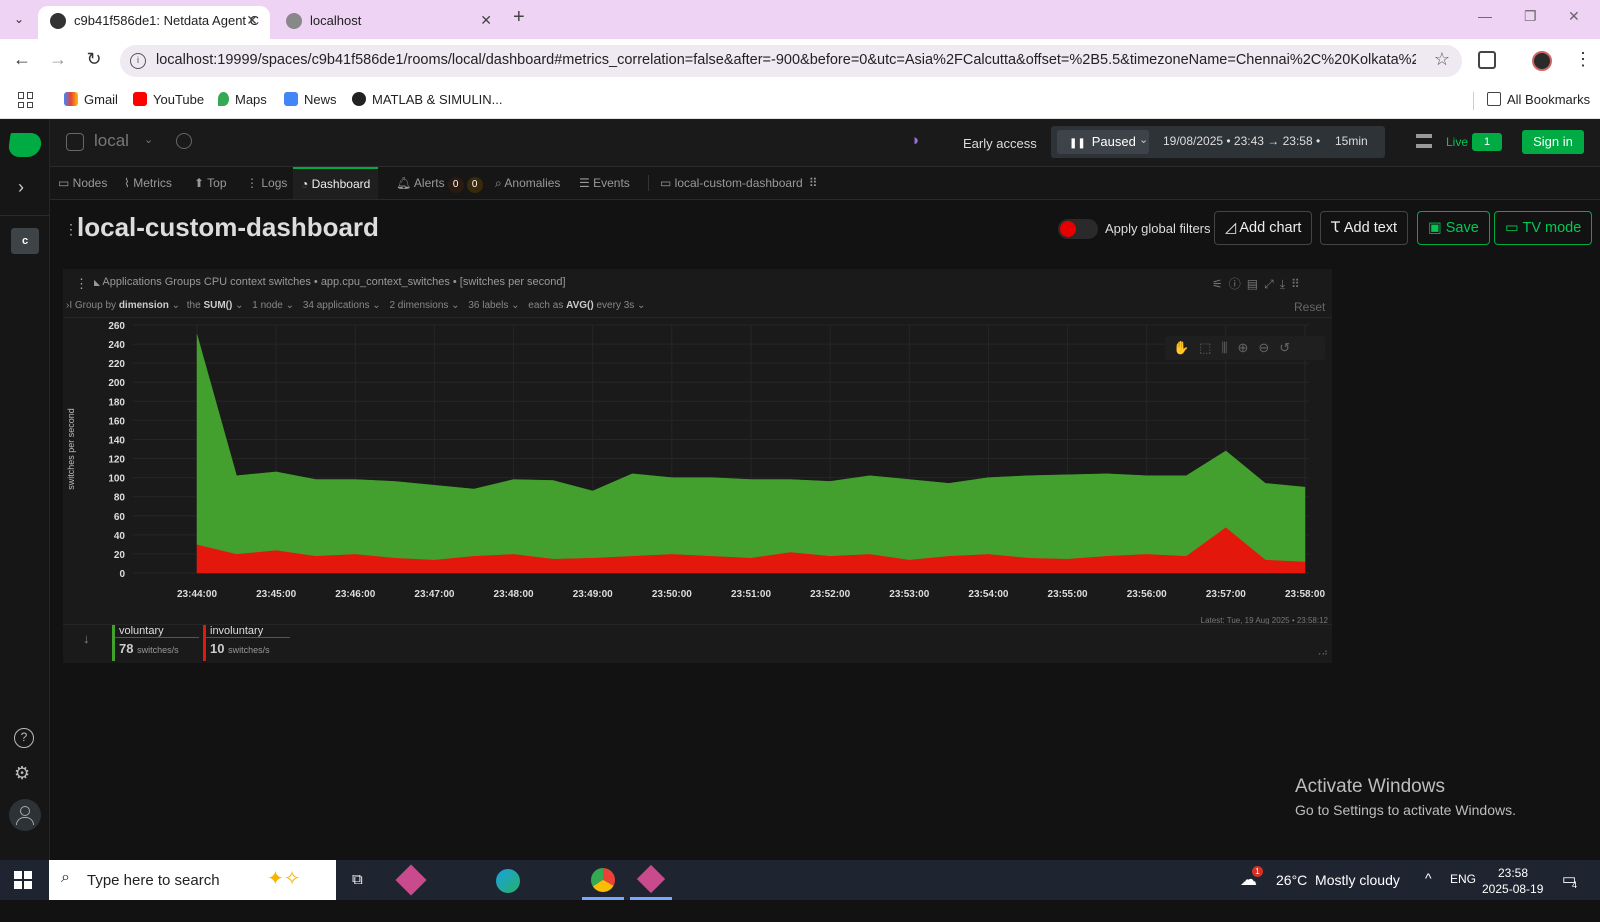  I want to click on chrome-taskbar-button, so click(603, 880).